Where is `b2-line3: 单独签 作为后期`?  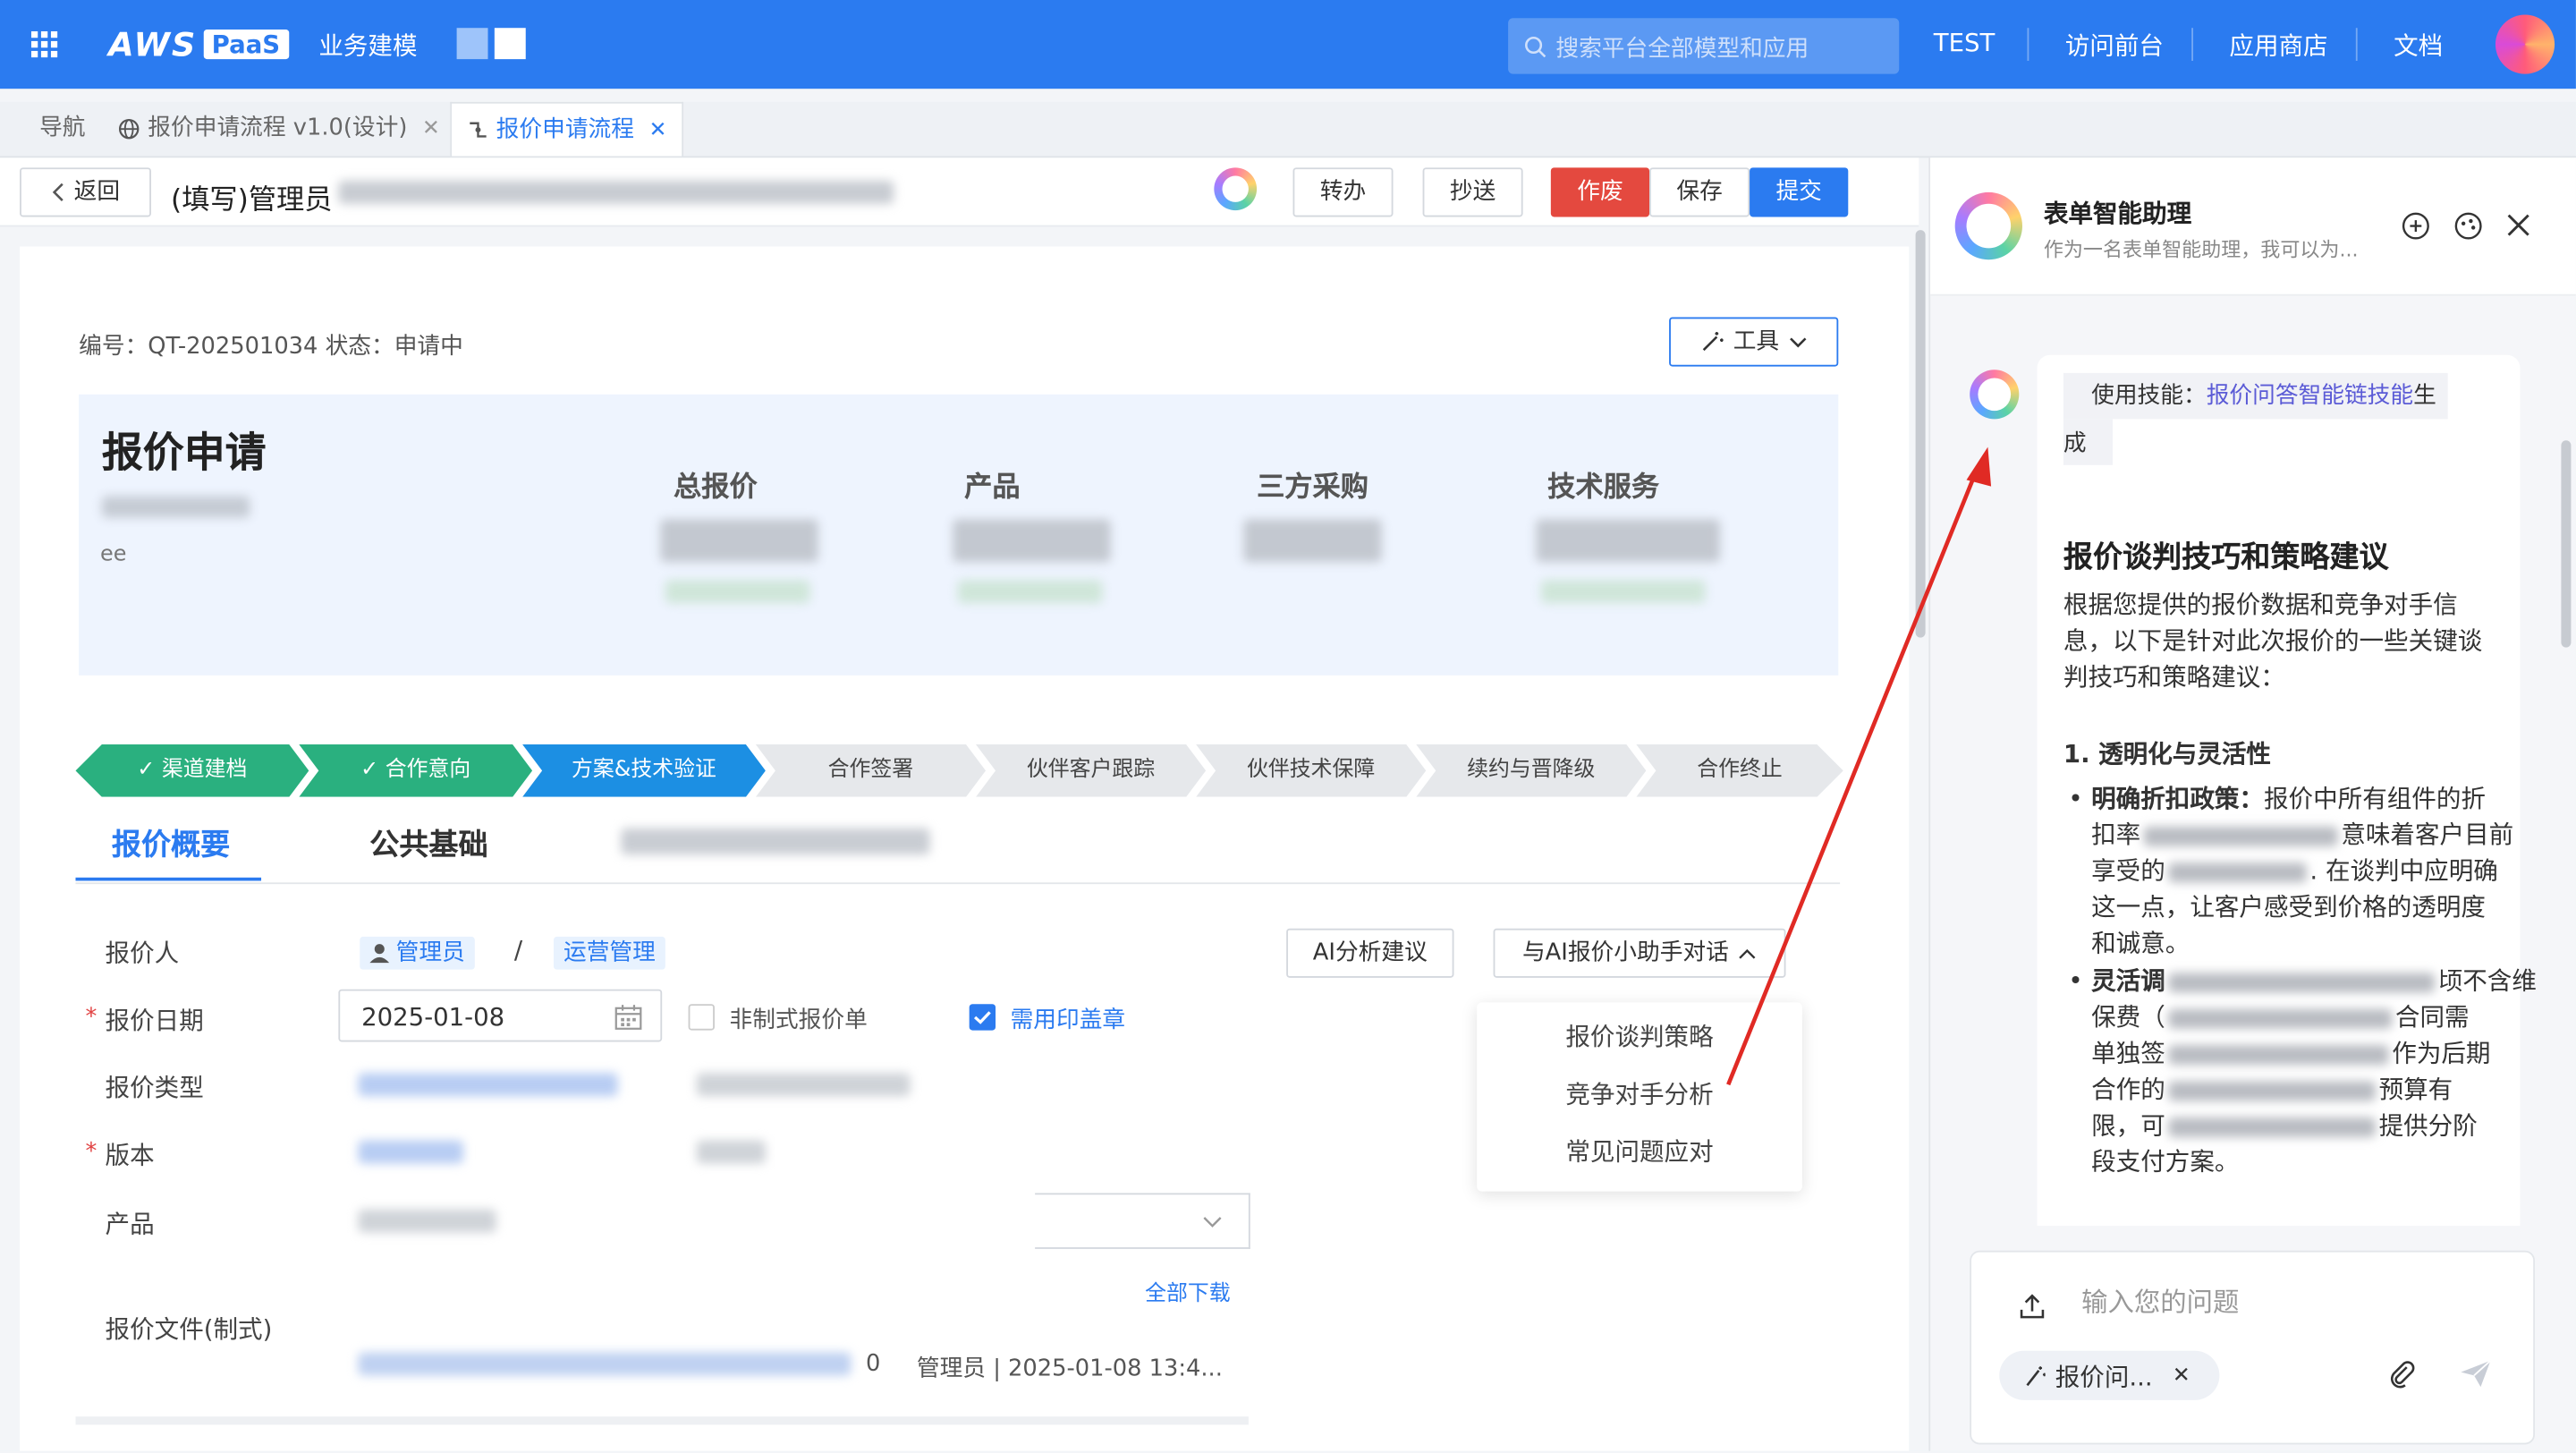
b2-line3: 单独签 作为后期 is located at coordinates (2291, 1053).